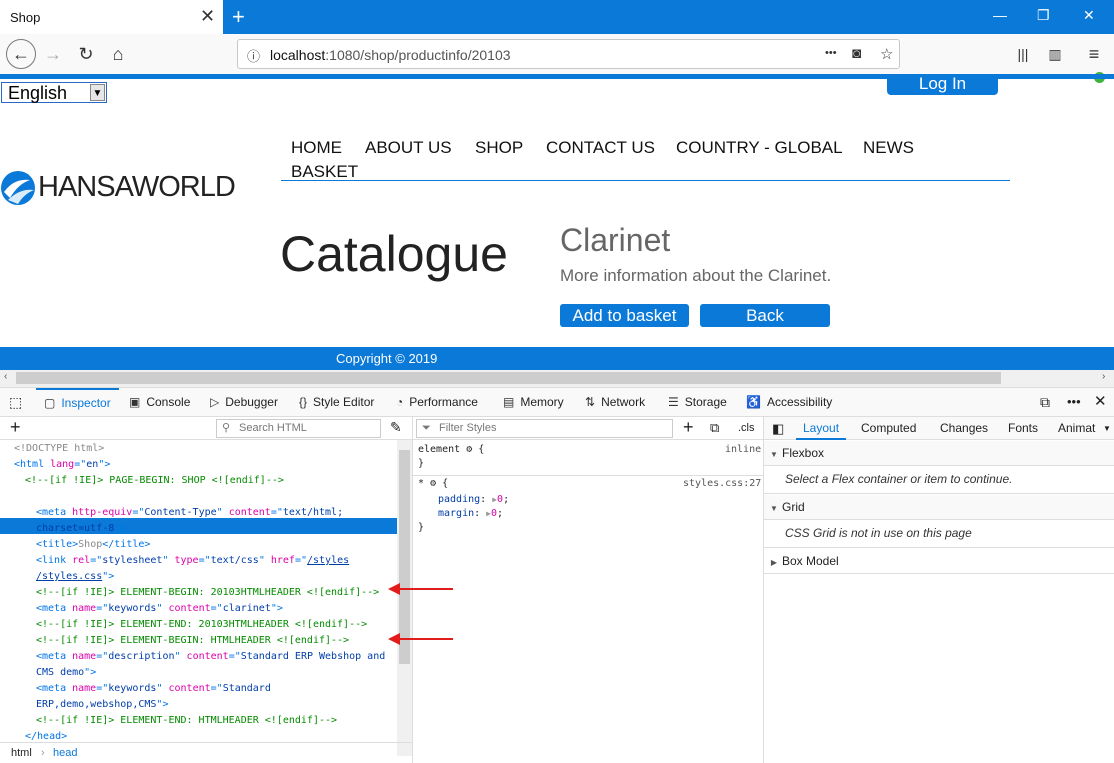  What do you see at coordinates (615, 402) in the screenshot?
I see `tab-network: ⇅ Network` at bounding box center [615, 402].